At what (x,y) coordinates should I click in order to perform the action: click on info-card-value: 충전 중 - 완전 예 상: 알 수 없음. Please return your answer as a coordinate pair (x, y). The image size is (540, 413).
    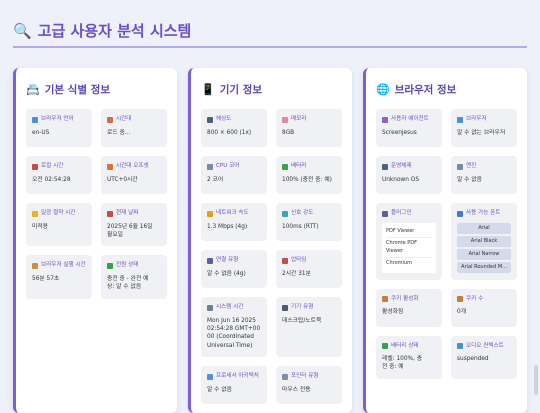
    Looking at the image, I should click on (128, 283).